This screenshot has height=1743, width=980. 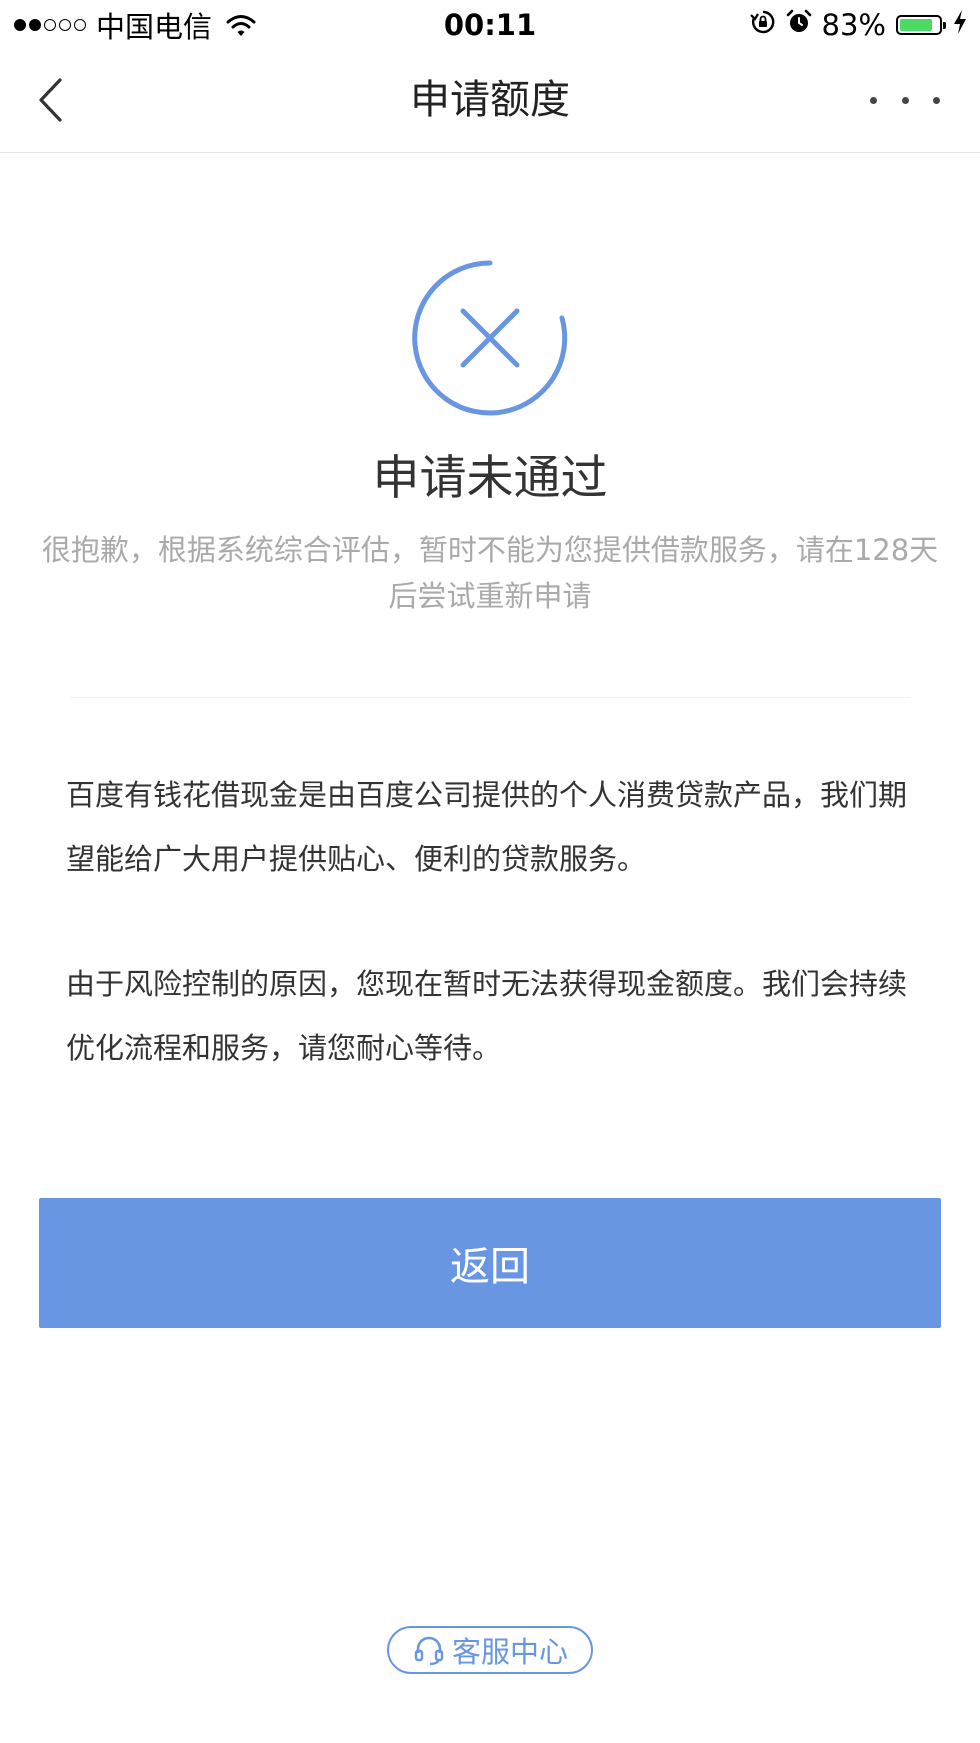 I want to click on charging-icon, so click(x=960, y=25).